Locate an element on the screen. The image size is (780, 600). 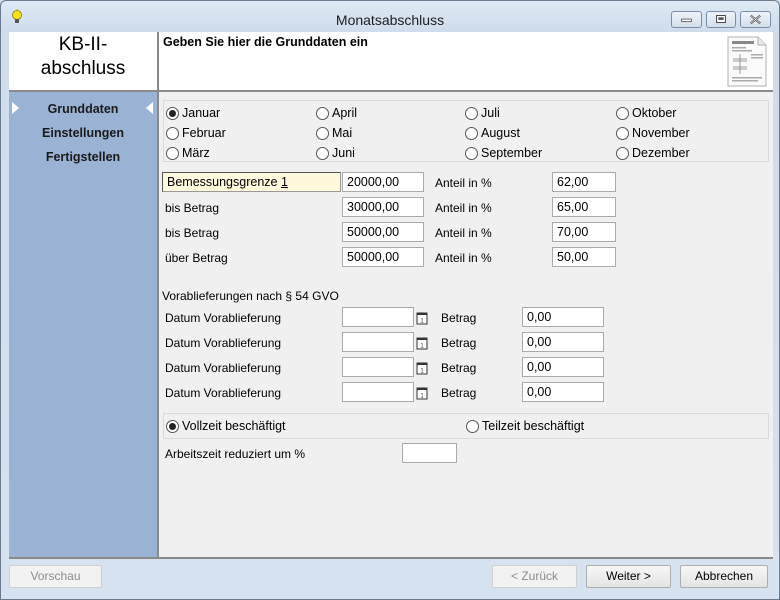
radio-februar: Februar is located at coordinates (196, 133).